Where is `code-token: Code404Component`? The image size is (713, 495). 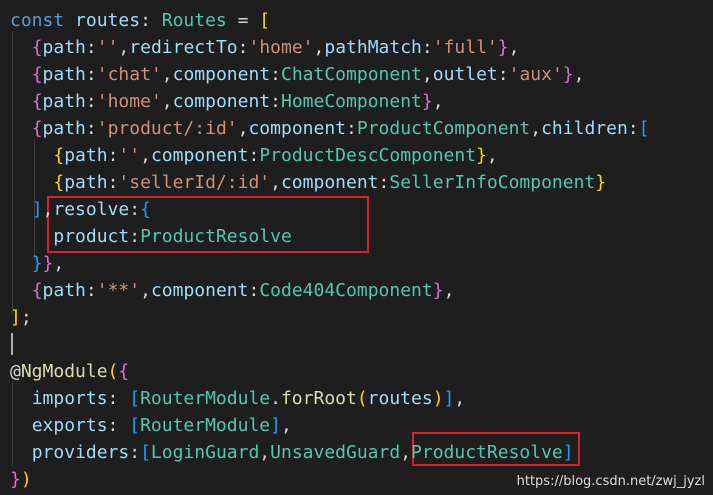 code-token: Code404Component is located at coordinates (346, 290).